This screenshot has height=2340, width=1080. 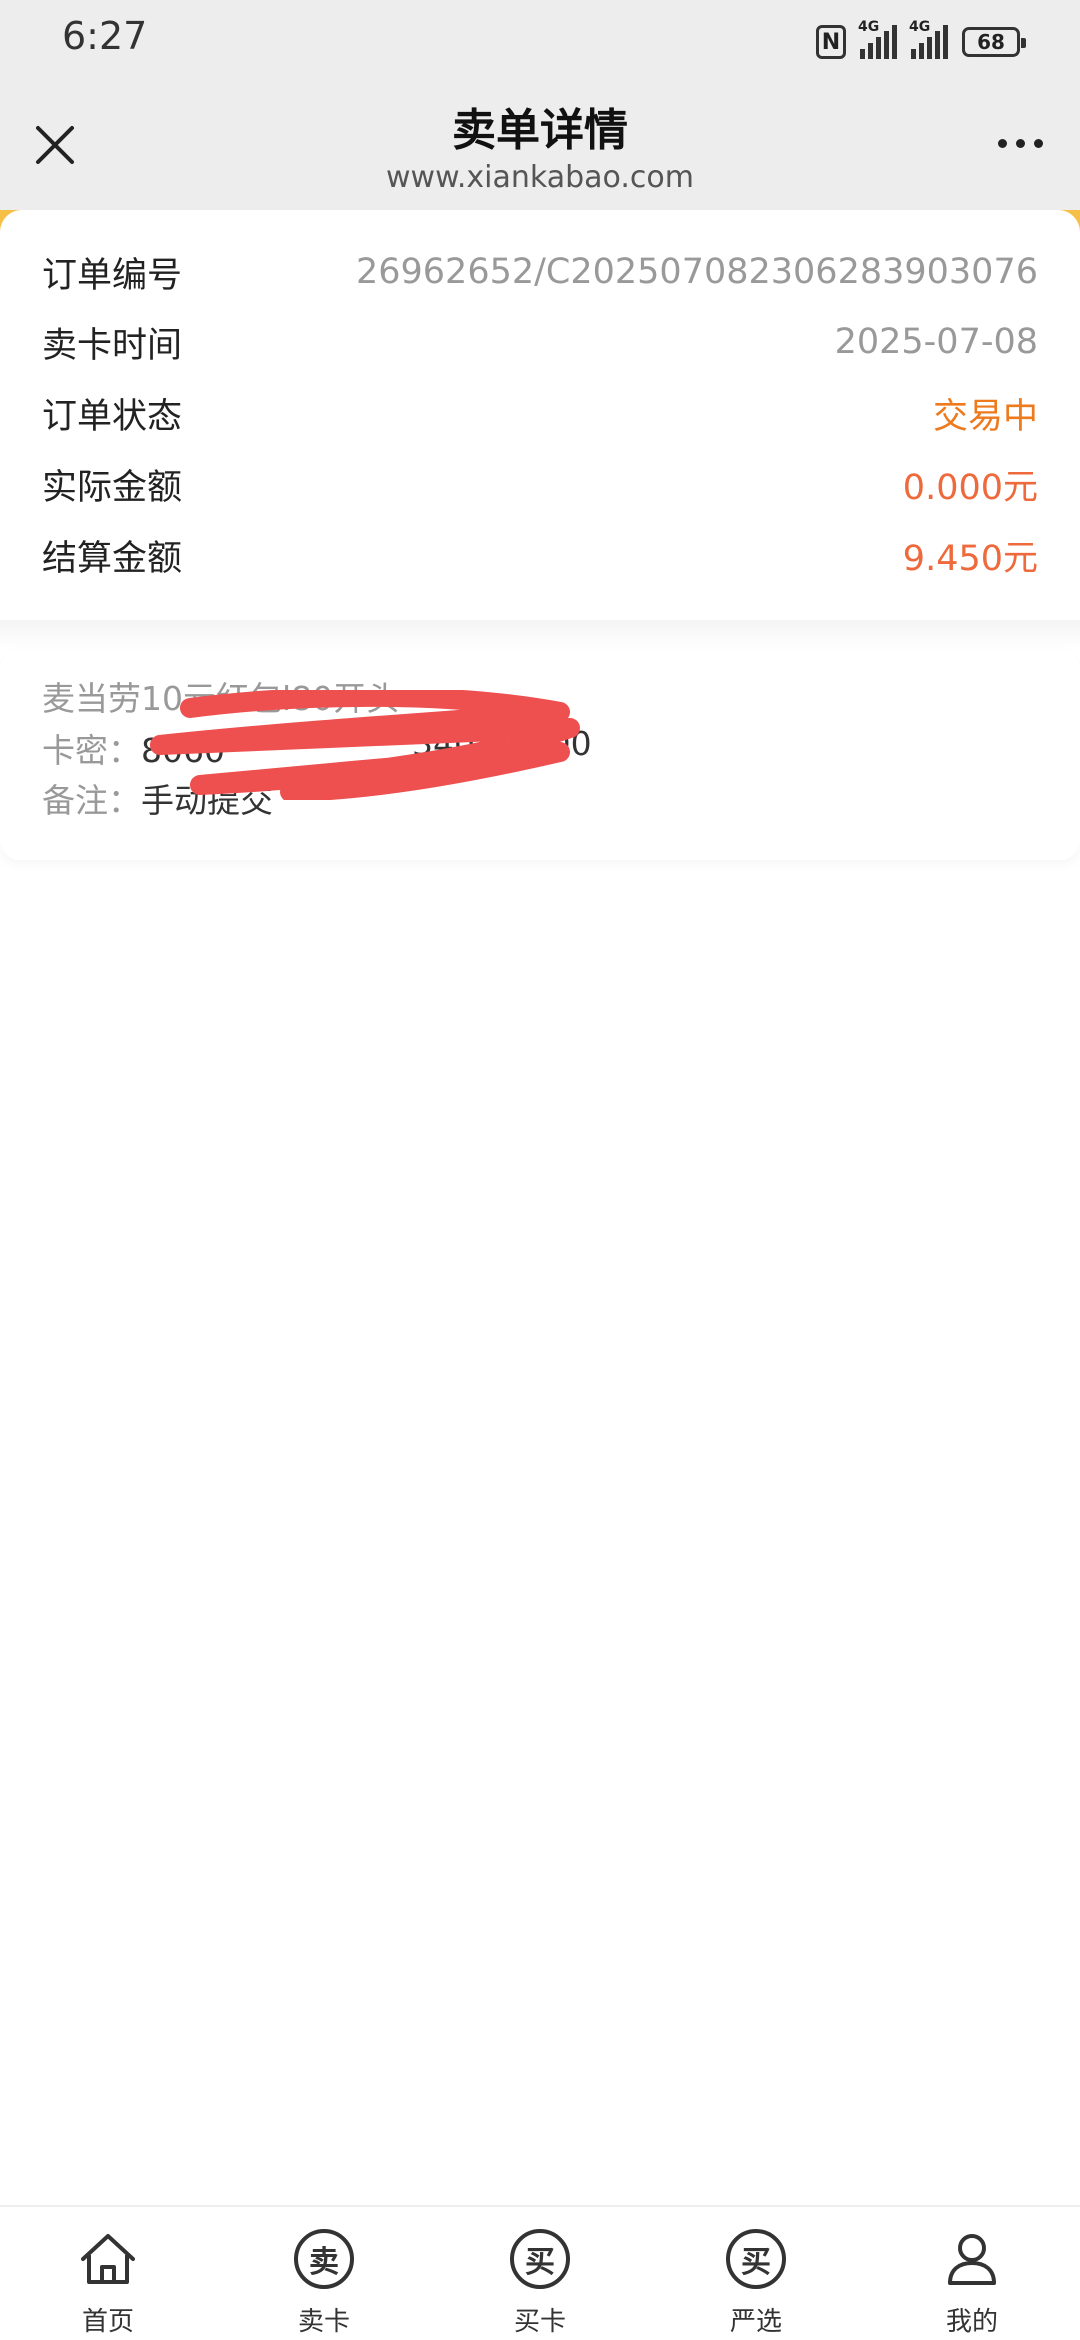 I want to click on actual-amount-label: 实际金额, so click(x=112, y=487).